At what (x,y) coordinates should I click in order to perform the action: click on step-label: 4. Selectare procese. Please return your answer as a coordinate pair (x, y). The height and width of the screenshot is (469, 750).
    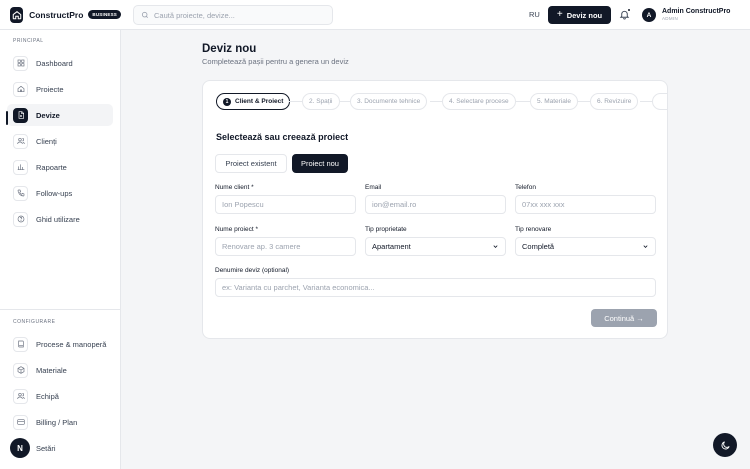
    Looking at the image, I should click on (479, 101).